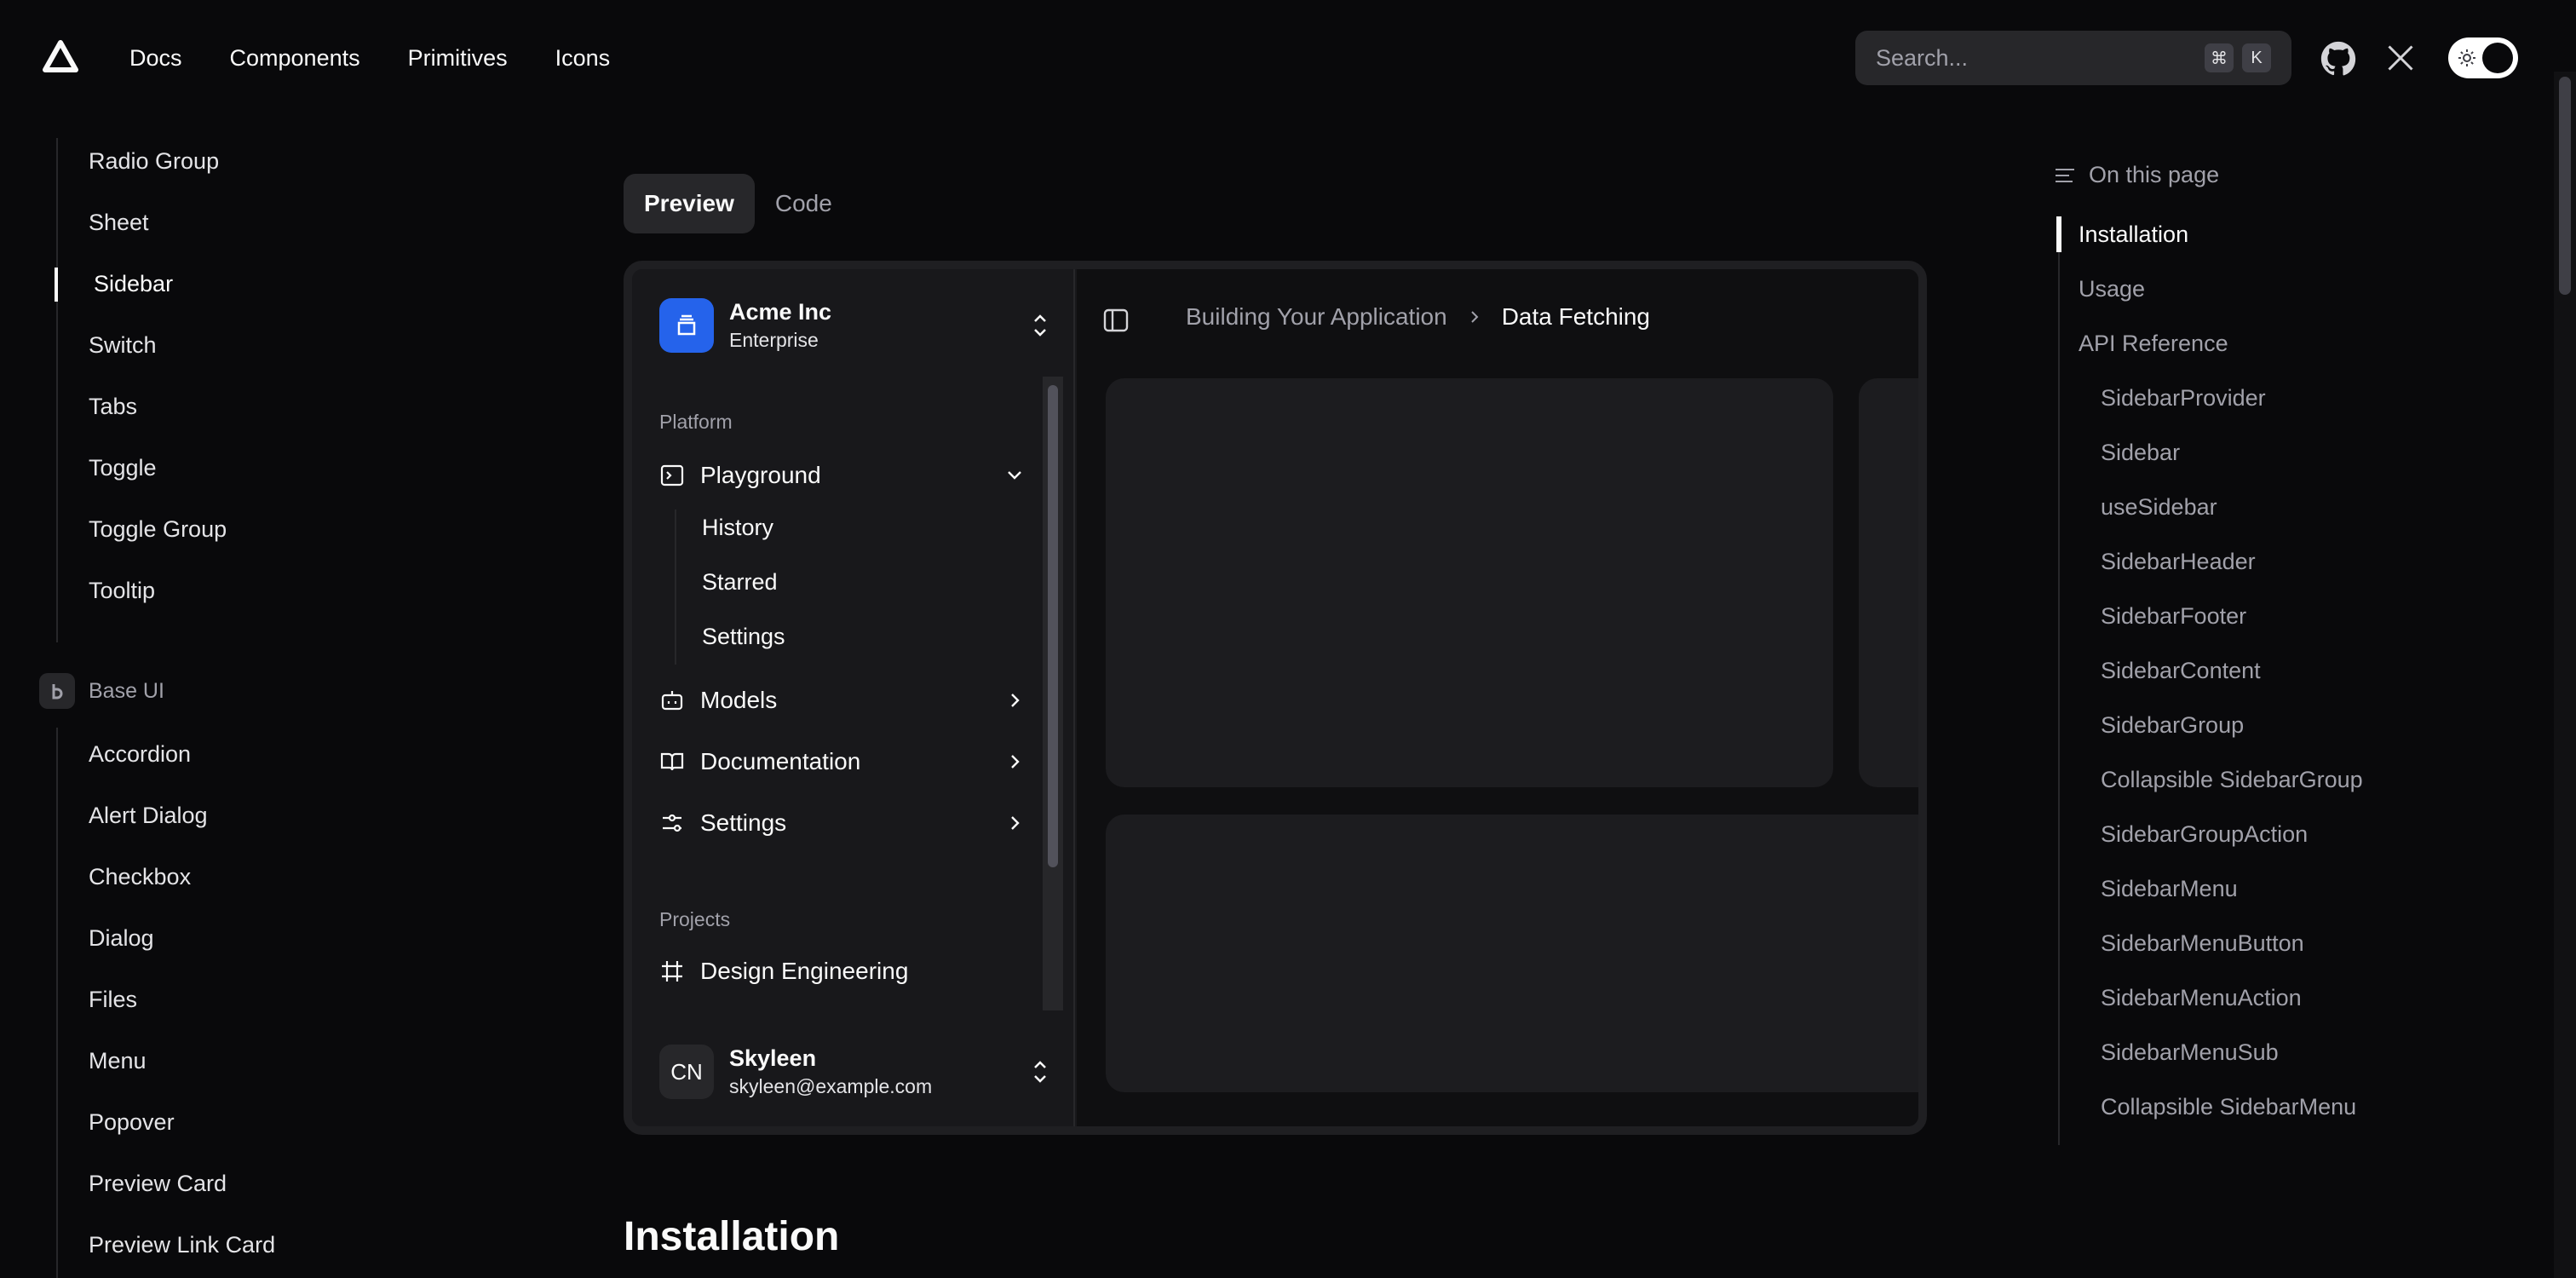 This screenshot has width=2576, height=1278. I want to click on menu-item-label: Settings, so click(743, 822).